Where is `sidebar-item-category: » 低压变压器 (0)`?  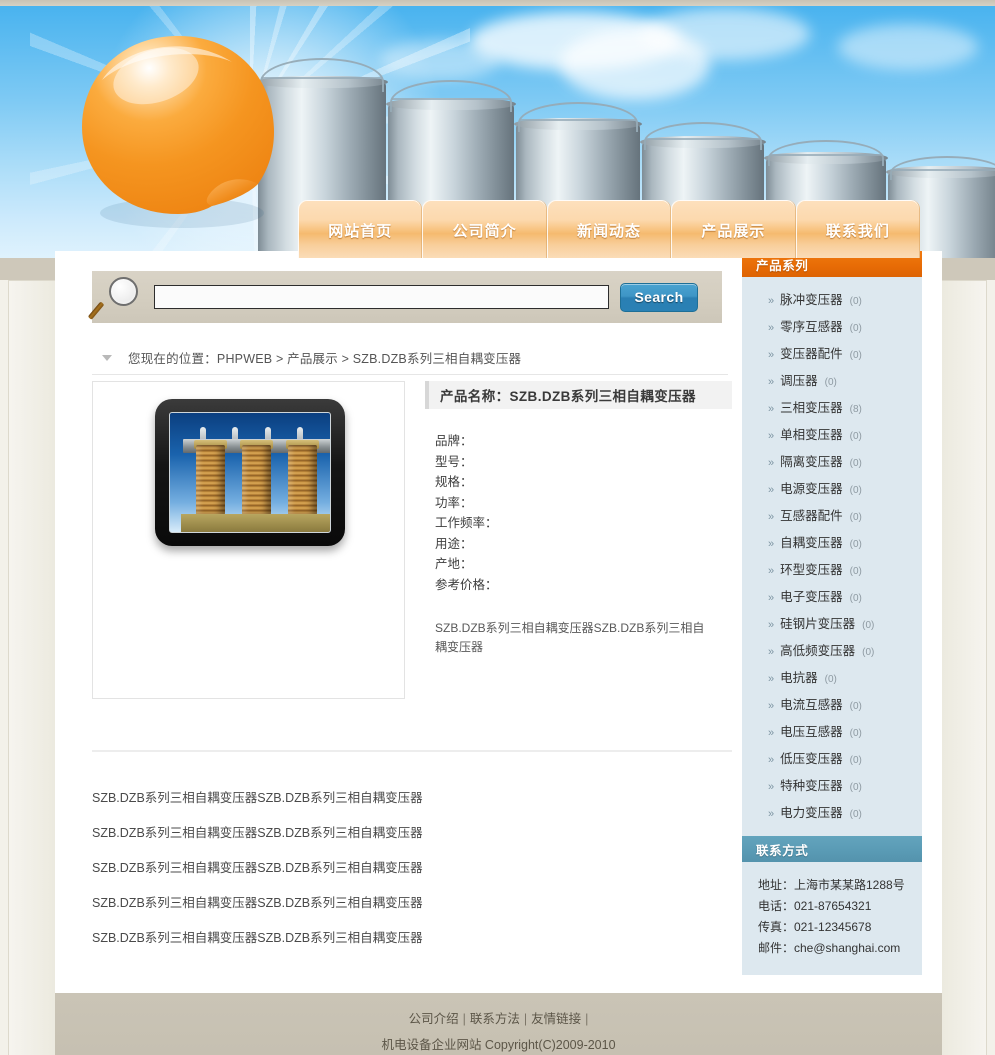 sidebar-item-category: » 低压变压器 (0) is located at coordinates (832, 761).